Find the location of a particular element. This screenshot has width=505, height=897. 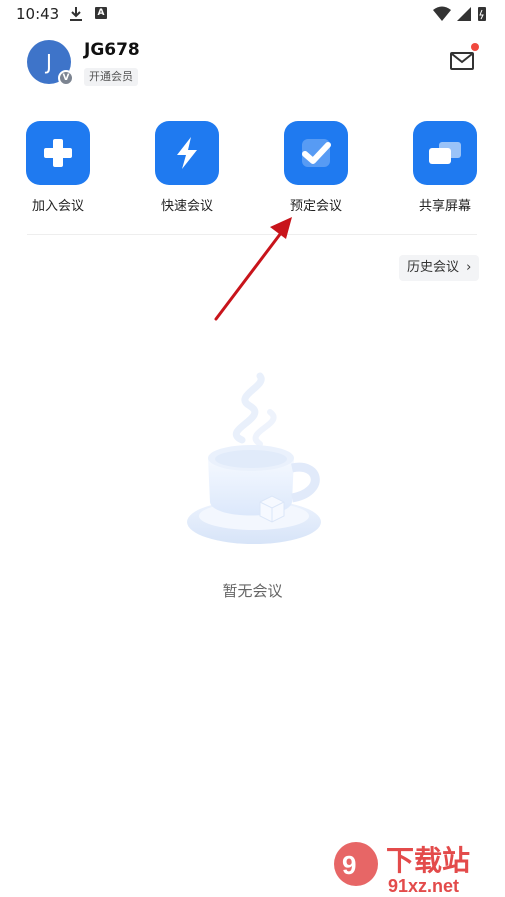

join-meeting-tile is located at coordinates (58, 153).